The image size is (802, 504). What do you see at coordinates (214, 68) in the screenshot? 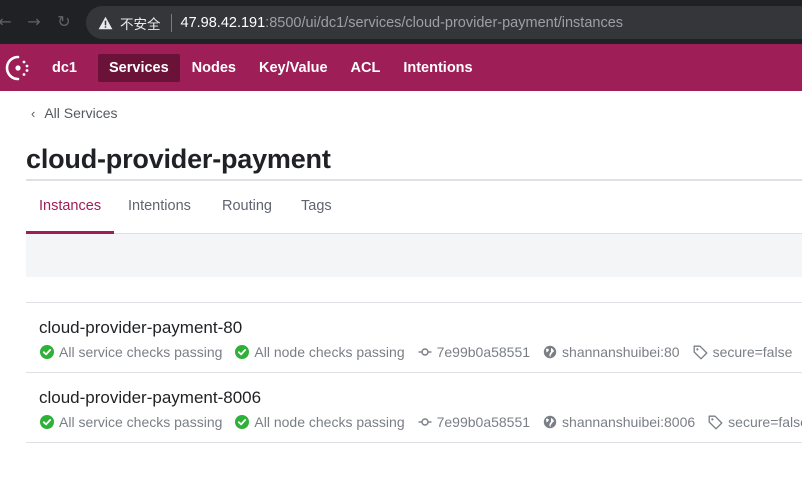
I see `nav-nodes: Nodes` at bounding box center [214, 68].